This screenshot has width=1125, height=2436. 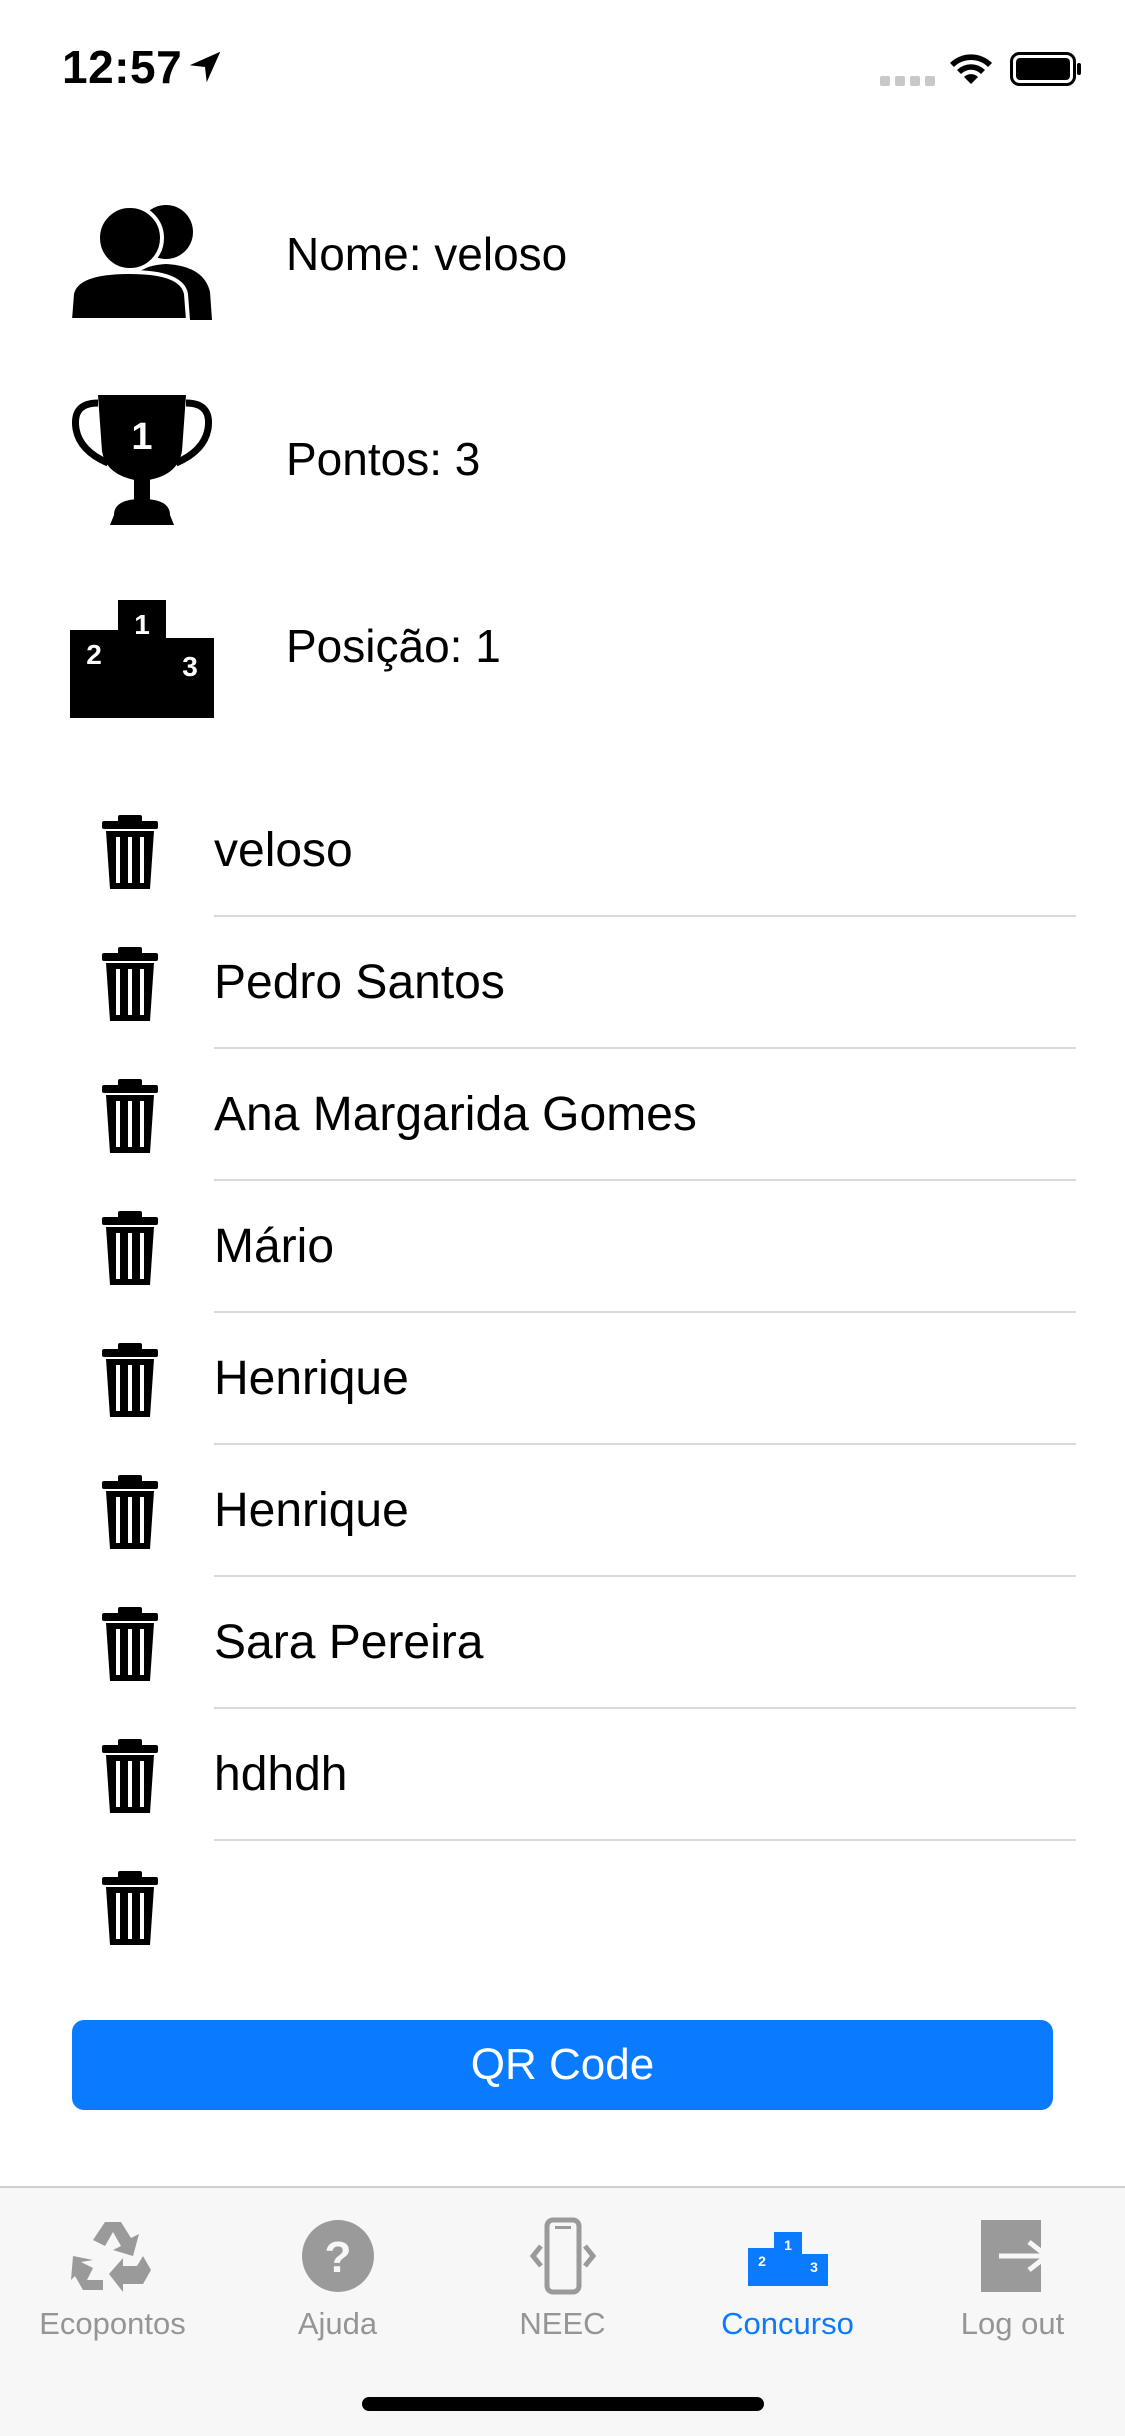 What do you see at coordinates (205, 67) in the screenshot?
I see `location-arrow-icon` at bounding box center [205, 67].